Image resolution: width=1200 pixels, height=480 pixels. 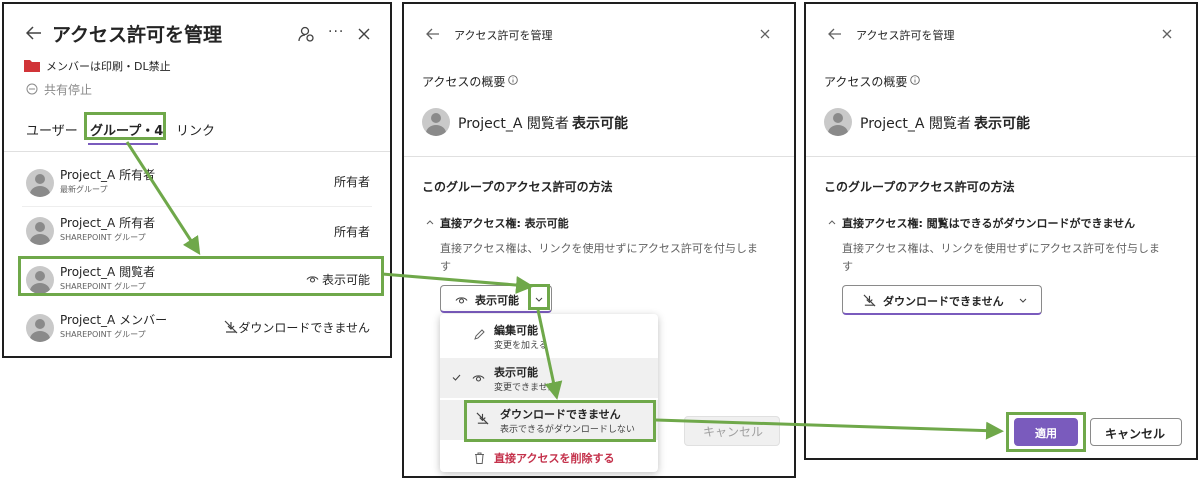 What do you see at coordinates (516, 372) in the screenshot?
I see `menu-item-label: 表示可能` at bounding box center [516, 372].